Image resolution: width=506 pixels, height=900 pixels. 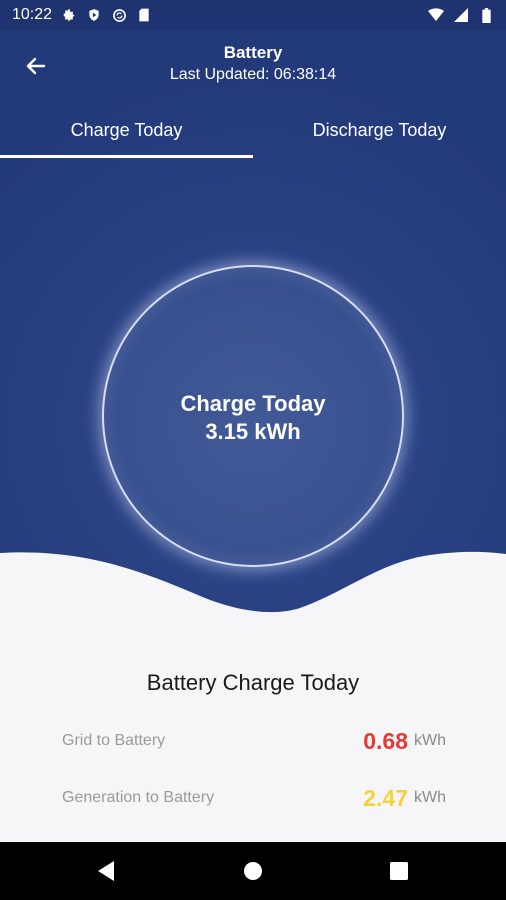 I want to click on square-recents-icon, so click(x=399, y=871).